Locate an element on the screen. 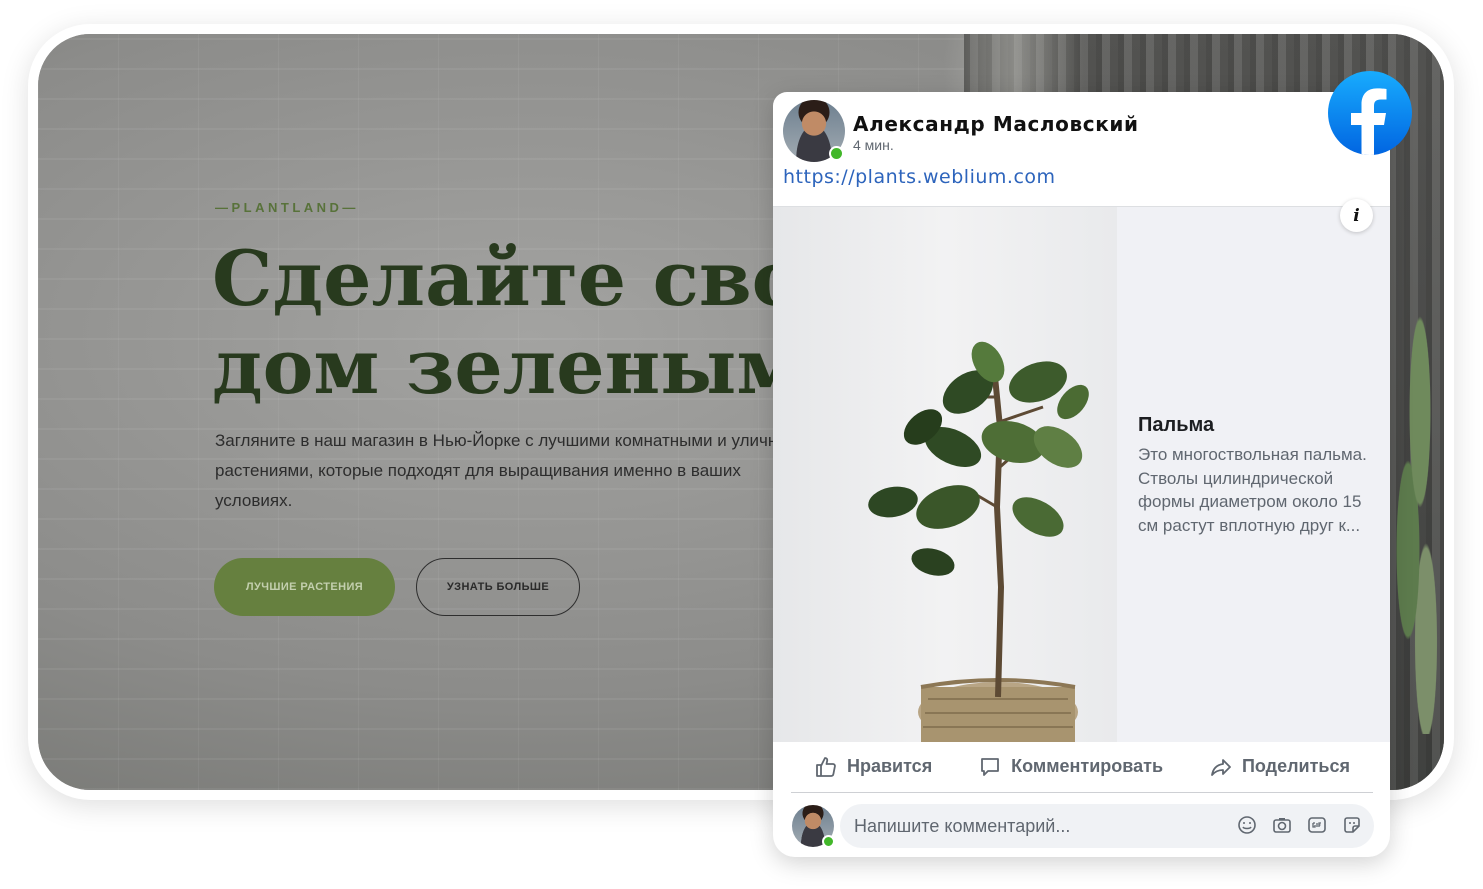 This screenshot has width=1483, height=889. comment-label: Комментировать is located at coordinates (1087, 766).